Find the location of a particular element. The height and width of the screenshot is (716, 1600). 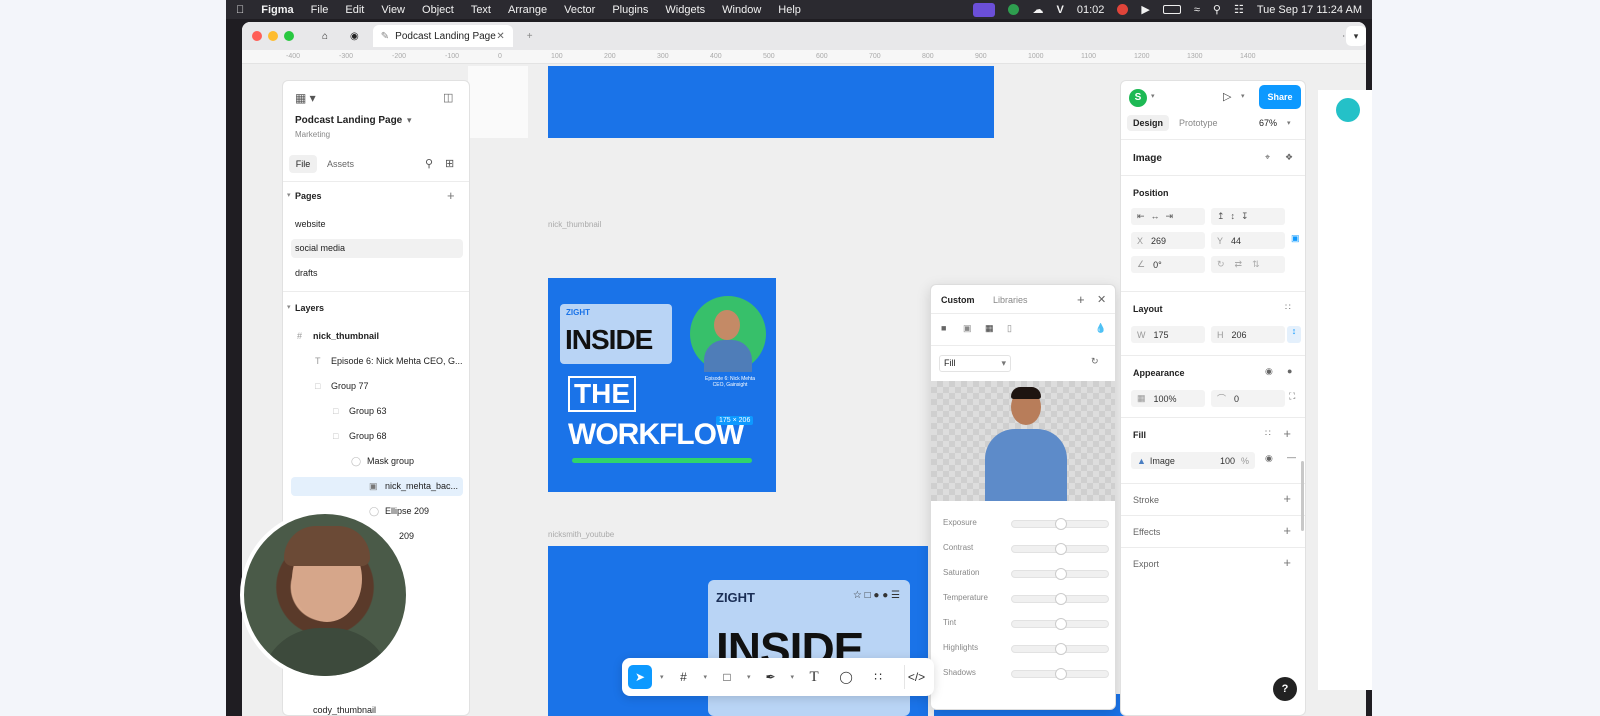

menu-vector: Vector is located at coordinates (579, 10).